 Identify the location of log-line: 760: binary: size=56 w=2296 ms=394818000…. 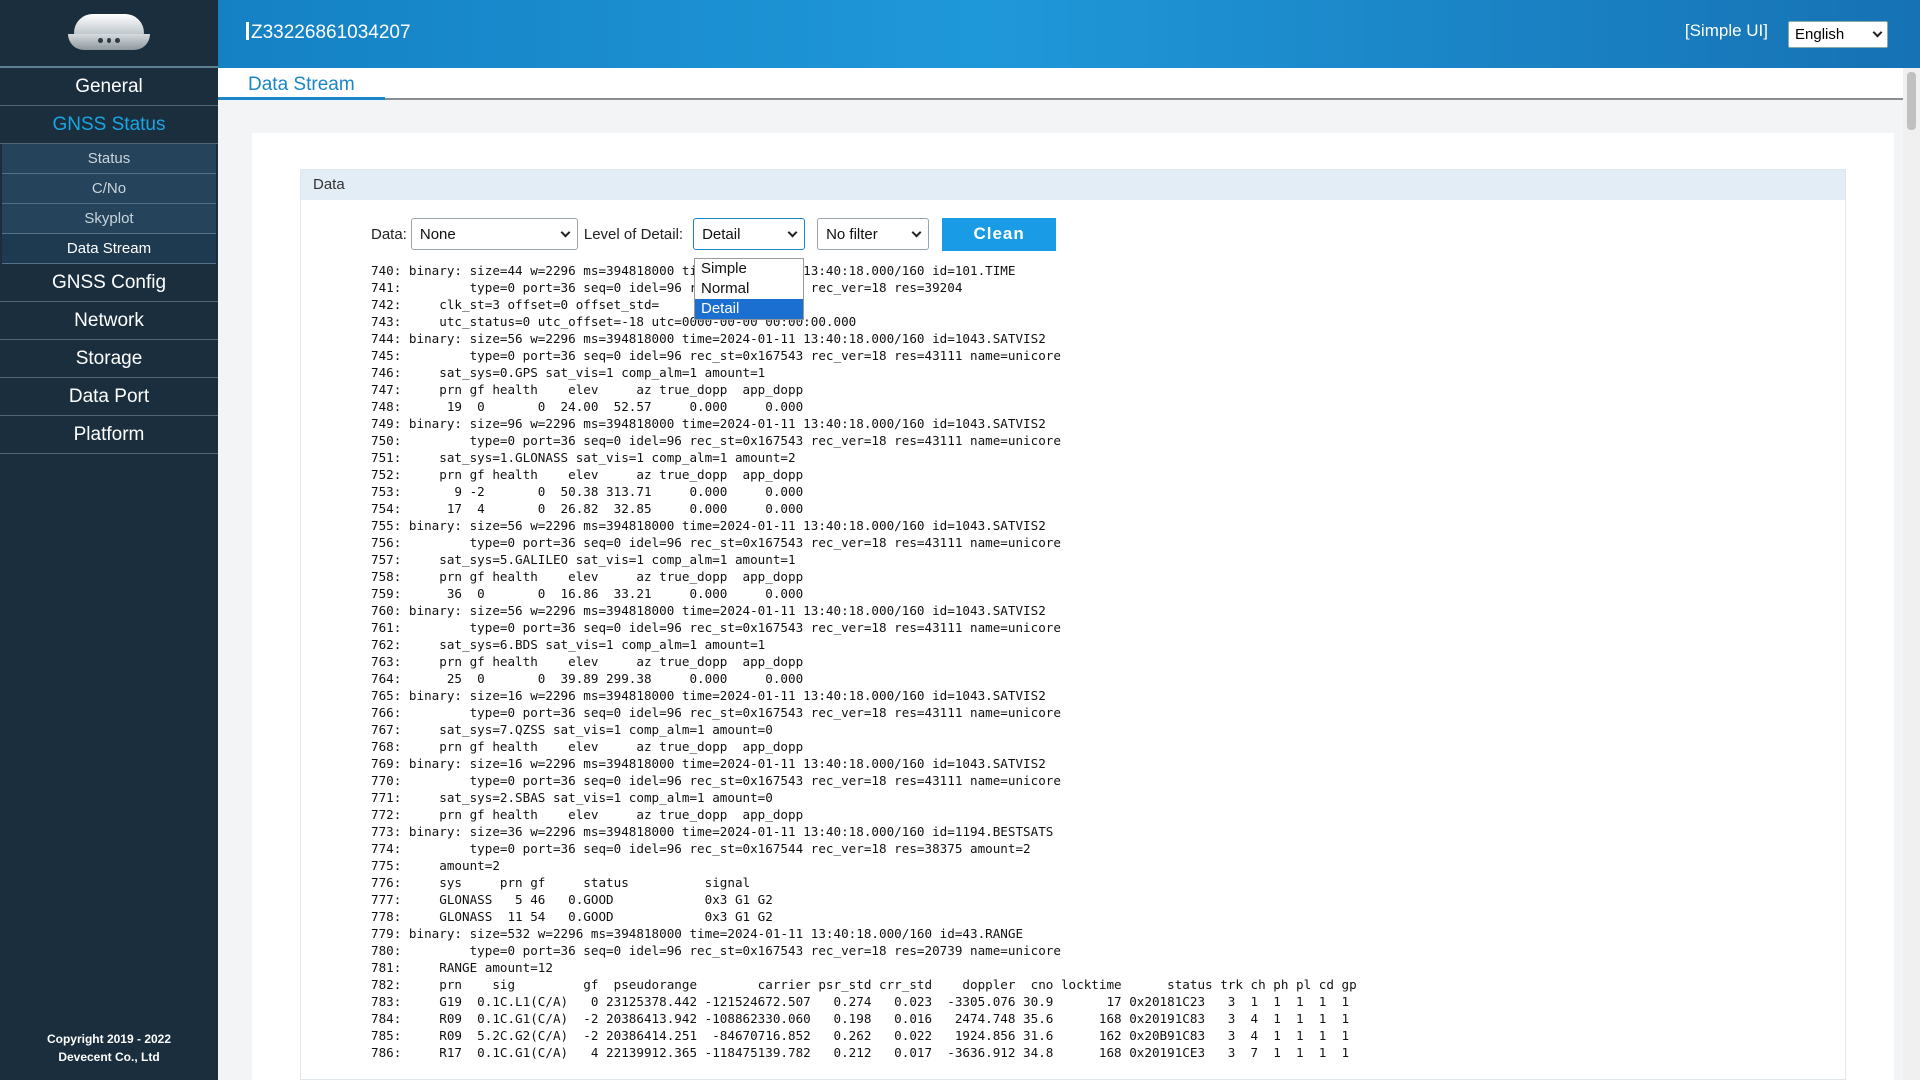
(708, 610).